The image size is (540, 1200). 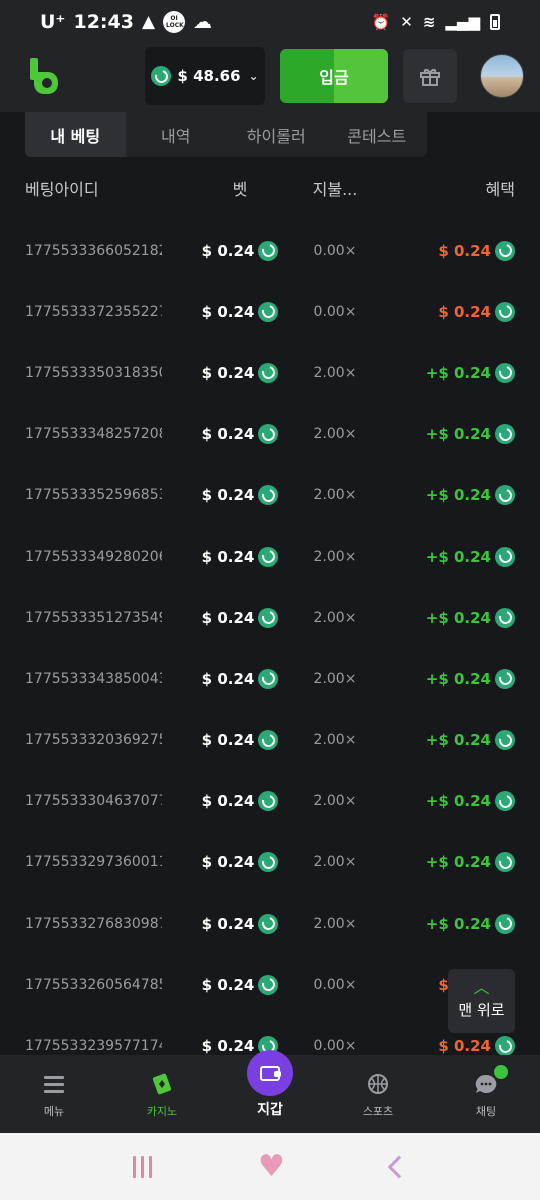 I want to click on balance-selector: $ 48.66 ⌄, so click(x=205, y=76).